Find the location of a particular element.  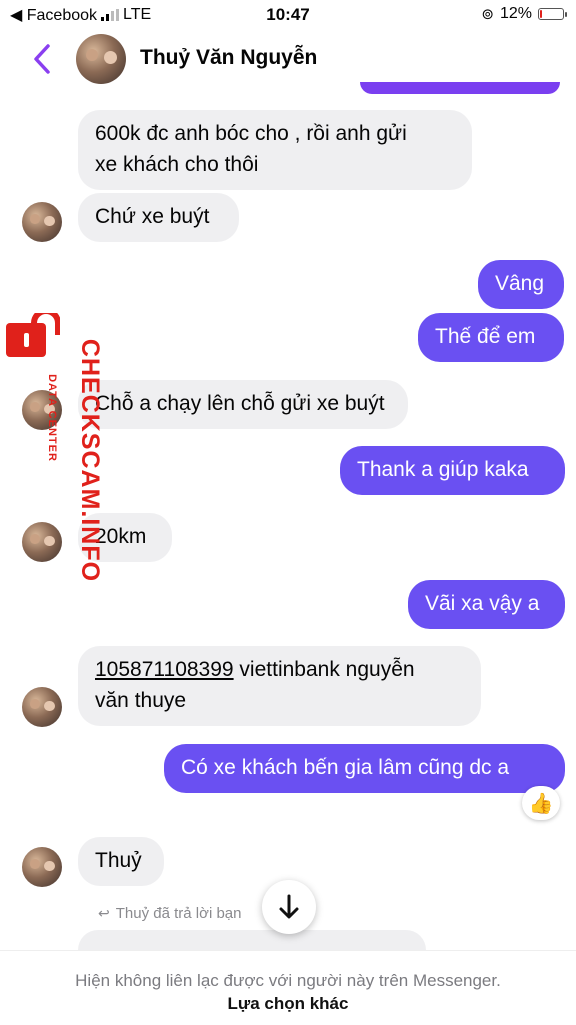

battery-percent: 12% is located at coordinates (515, 13).